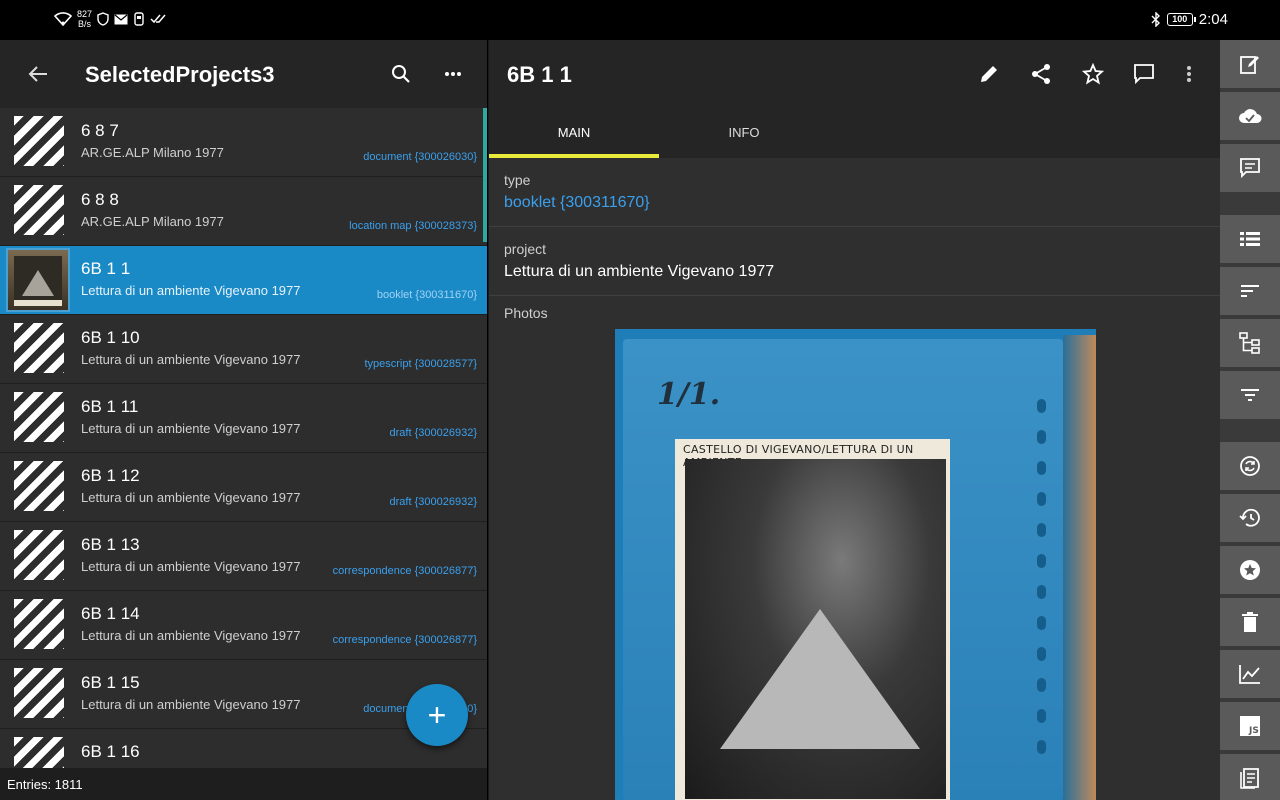 This screenshot has height=800, width=1280. I want to click on list-view-button, so click(1250, 240).